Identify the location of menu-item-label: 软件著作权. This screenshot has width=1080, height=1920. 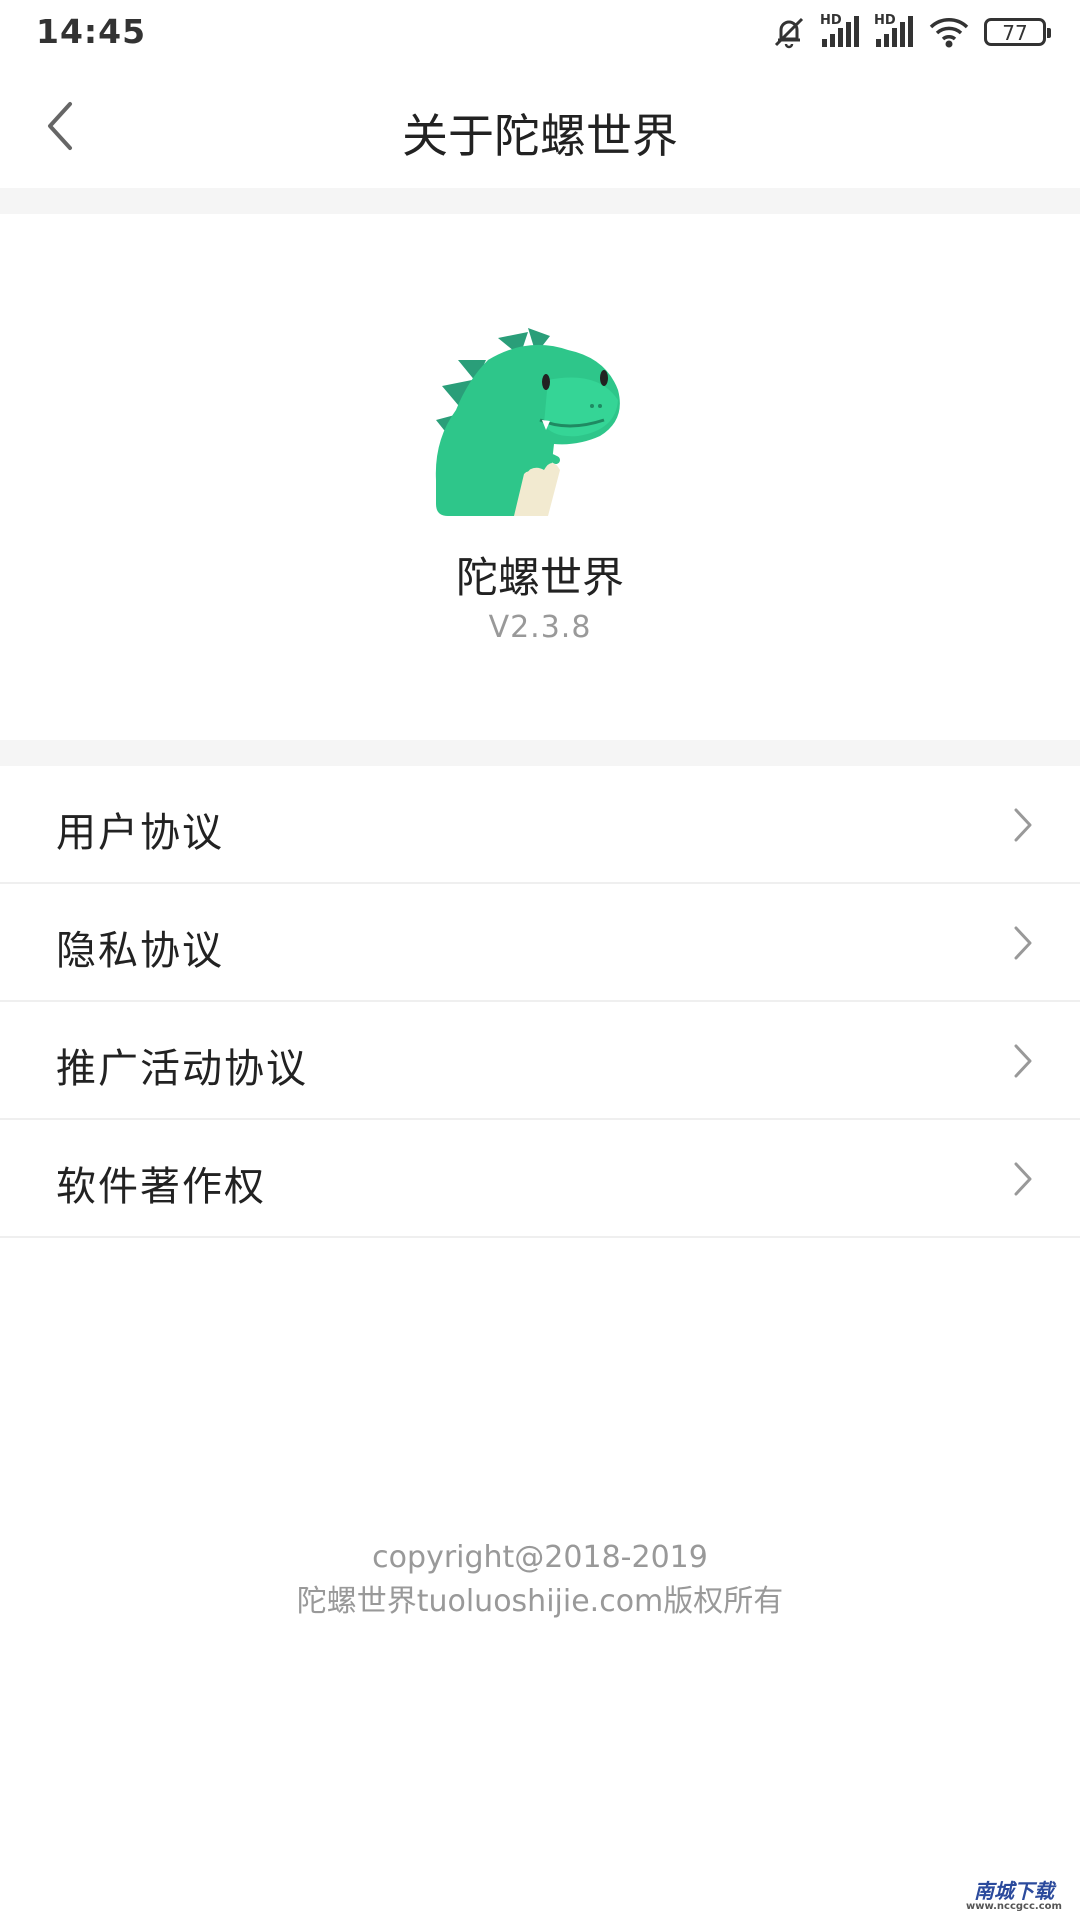
(161, 1187).